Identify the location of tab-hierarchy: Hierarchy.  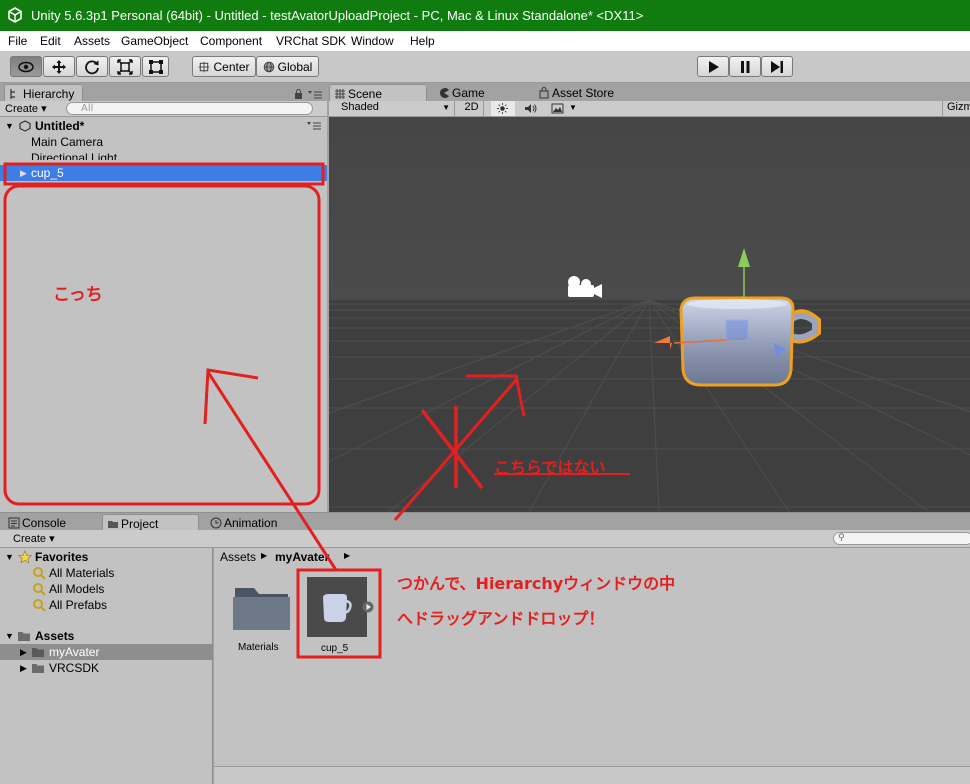
(43, 93).